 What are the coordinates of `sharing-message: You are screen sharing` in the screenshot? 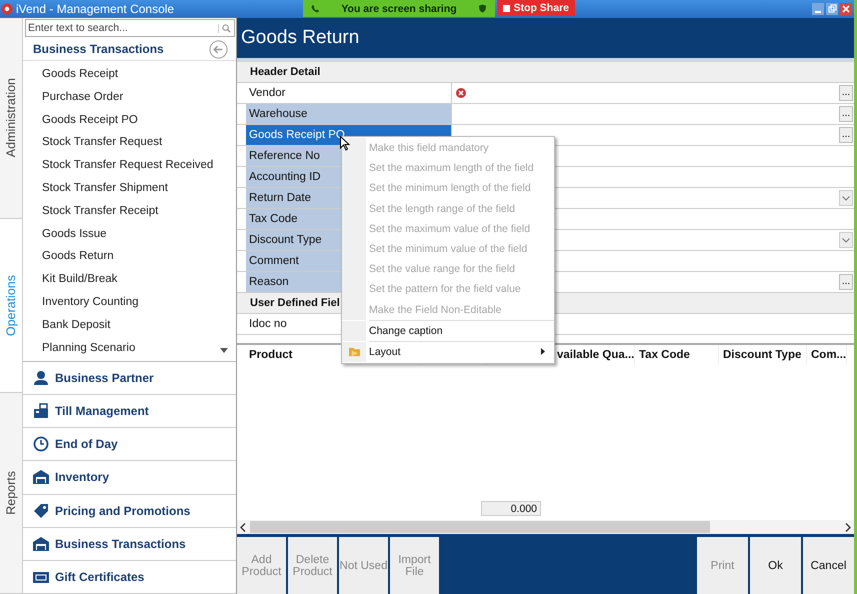 It's located at (399, 8).